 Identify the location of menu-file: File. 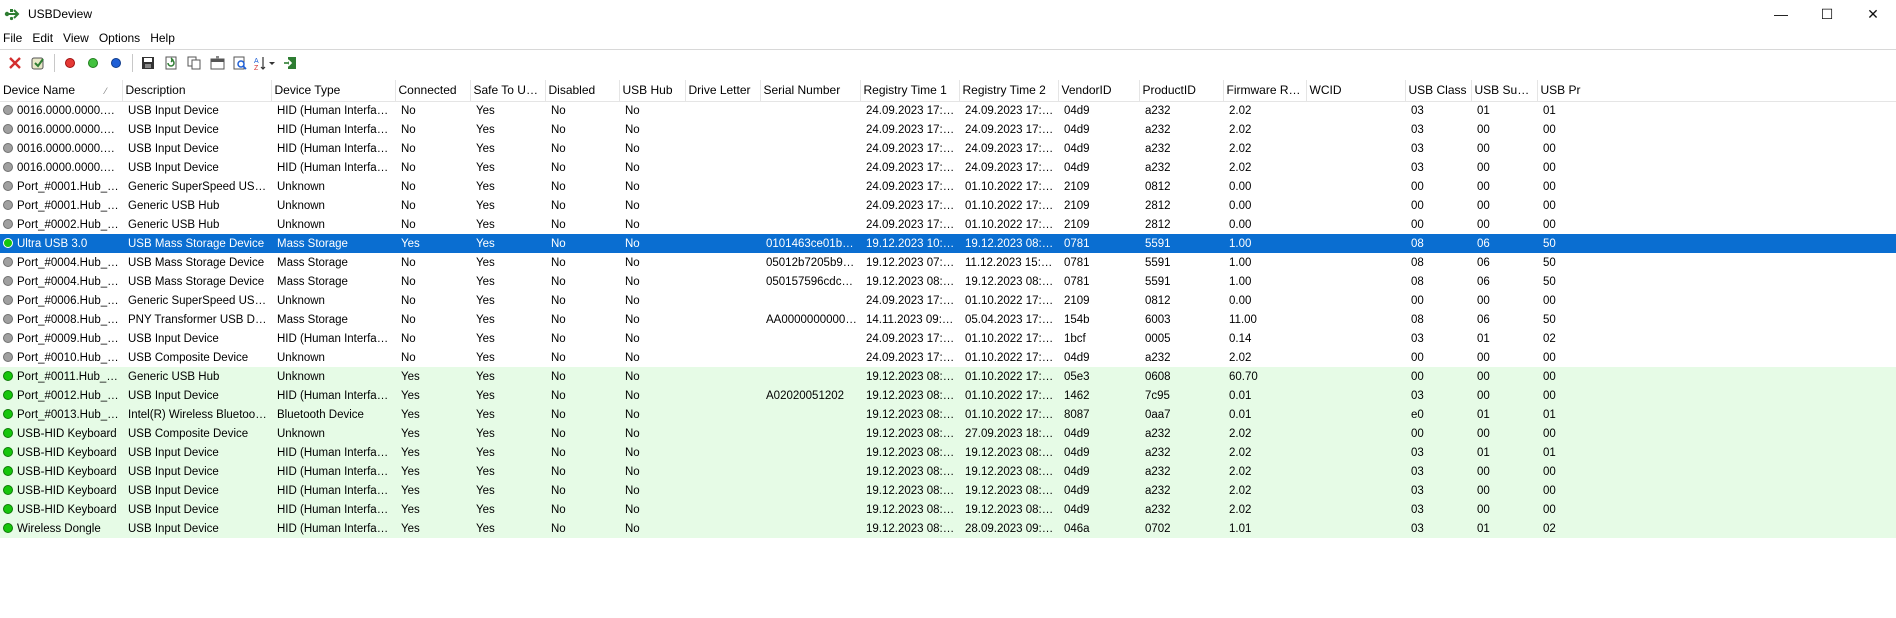
(14, 38).